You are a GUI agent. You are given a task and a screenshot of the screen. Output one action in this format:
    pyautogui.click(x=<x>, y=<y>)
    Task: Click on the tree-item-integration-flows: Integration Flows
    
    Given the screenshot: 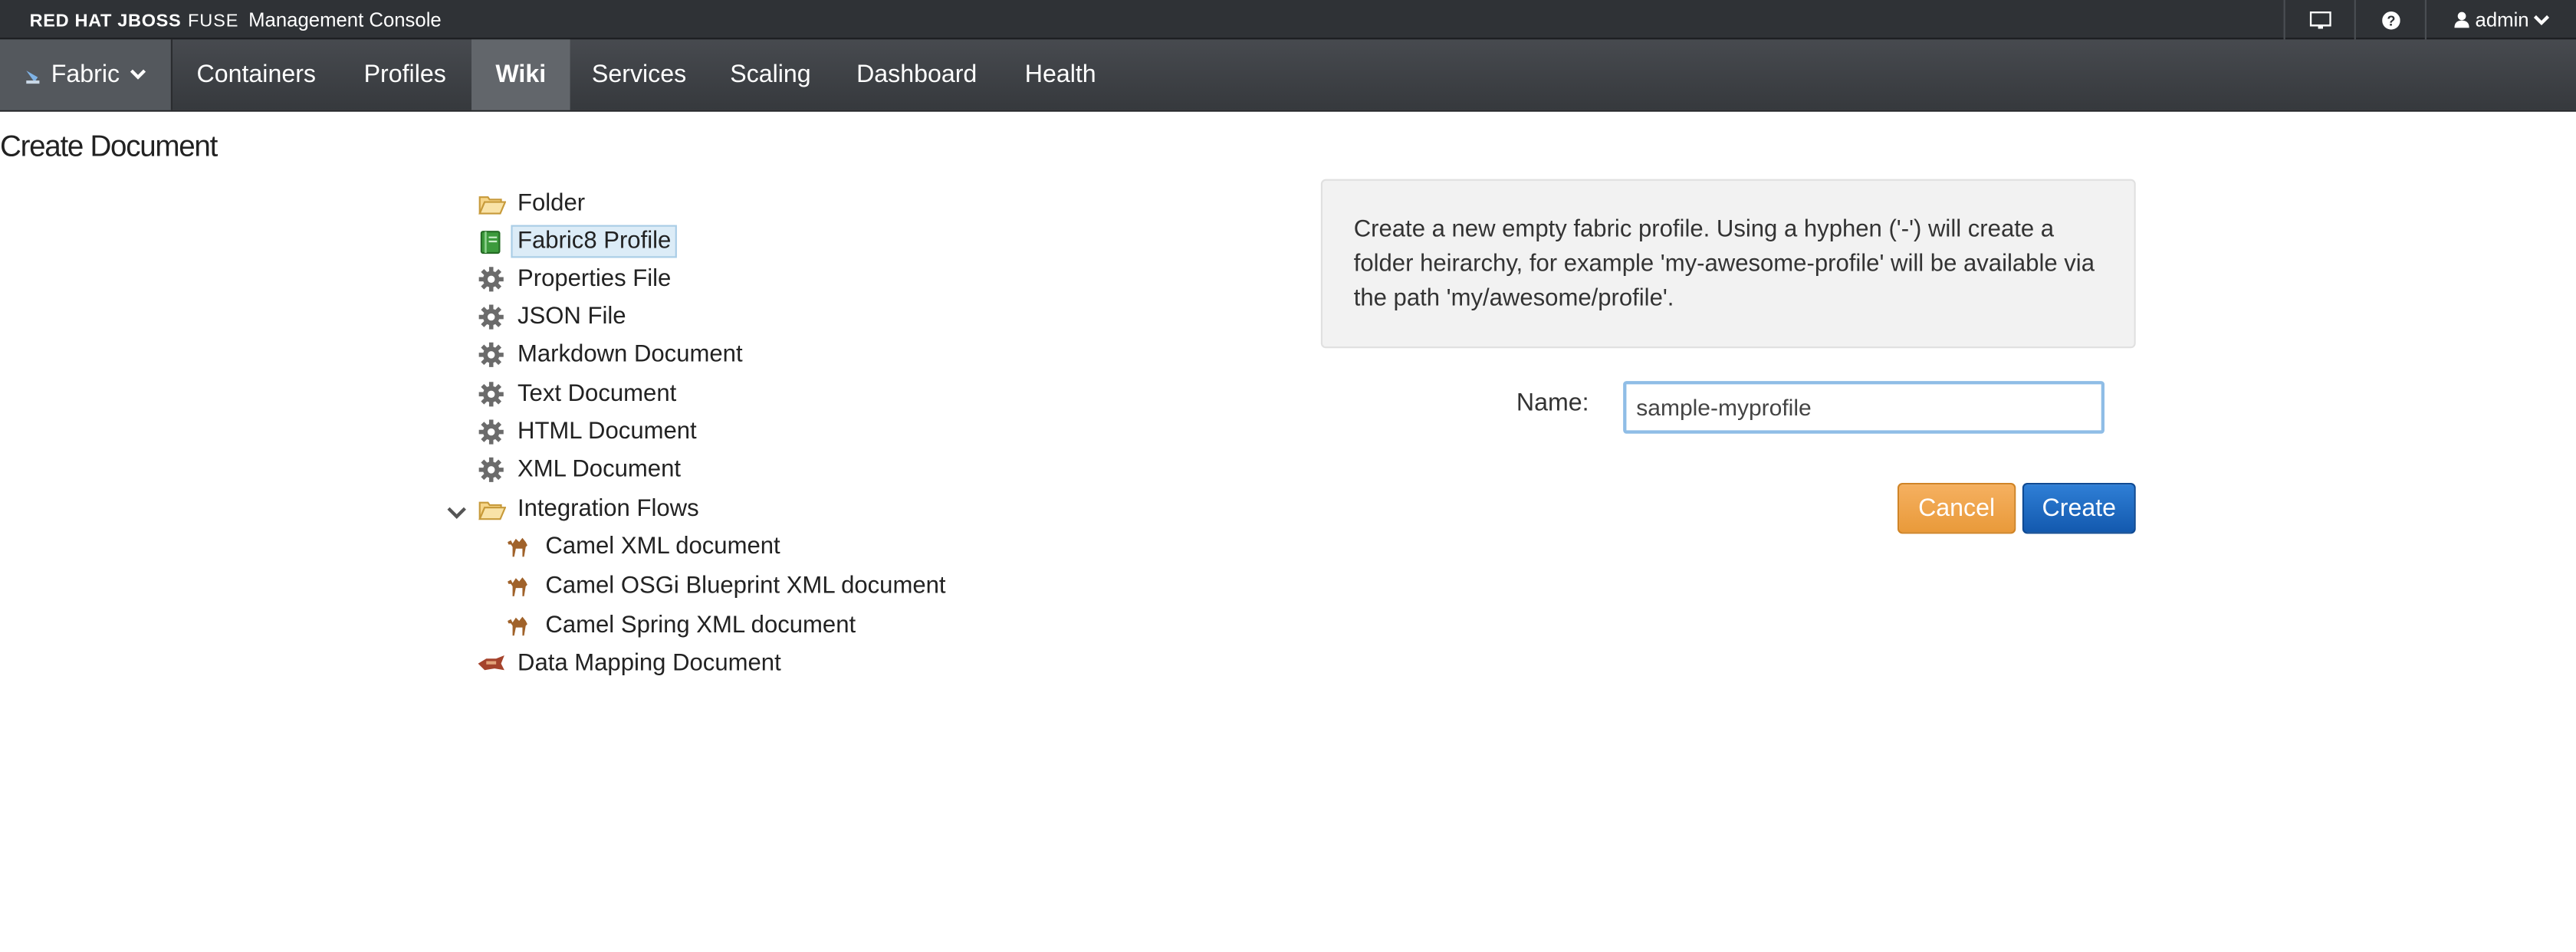 What is the action you would take?
    pyautogui.click(x=591, y=509)
    